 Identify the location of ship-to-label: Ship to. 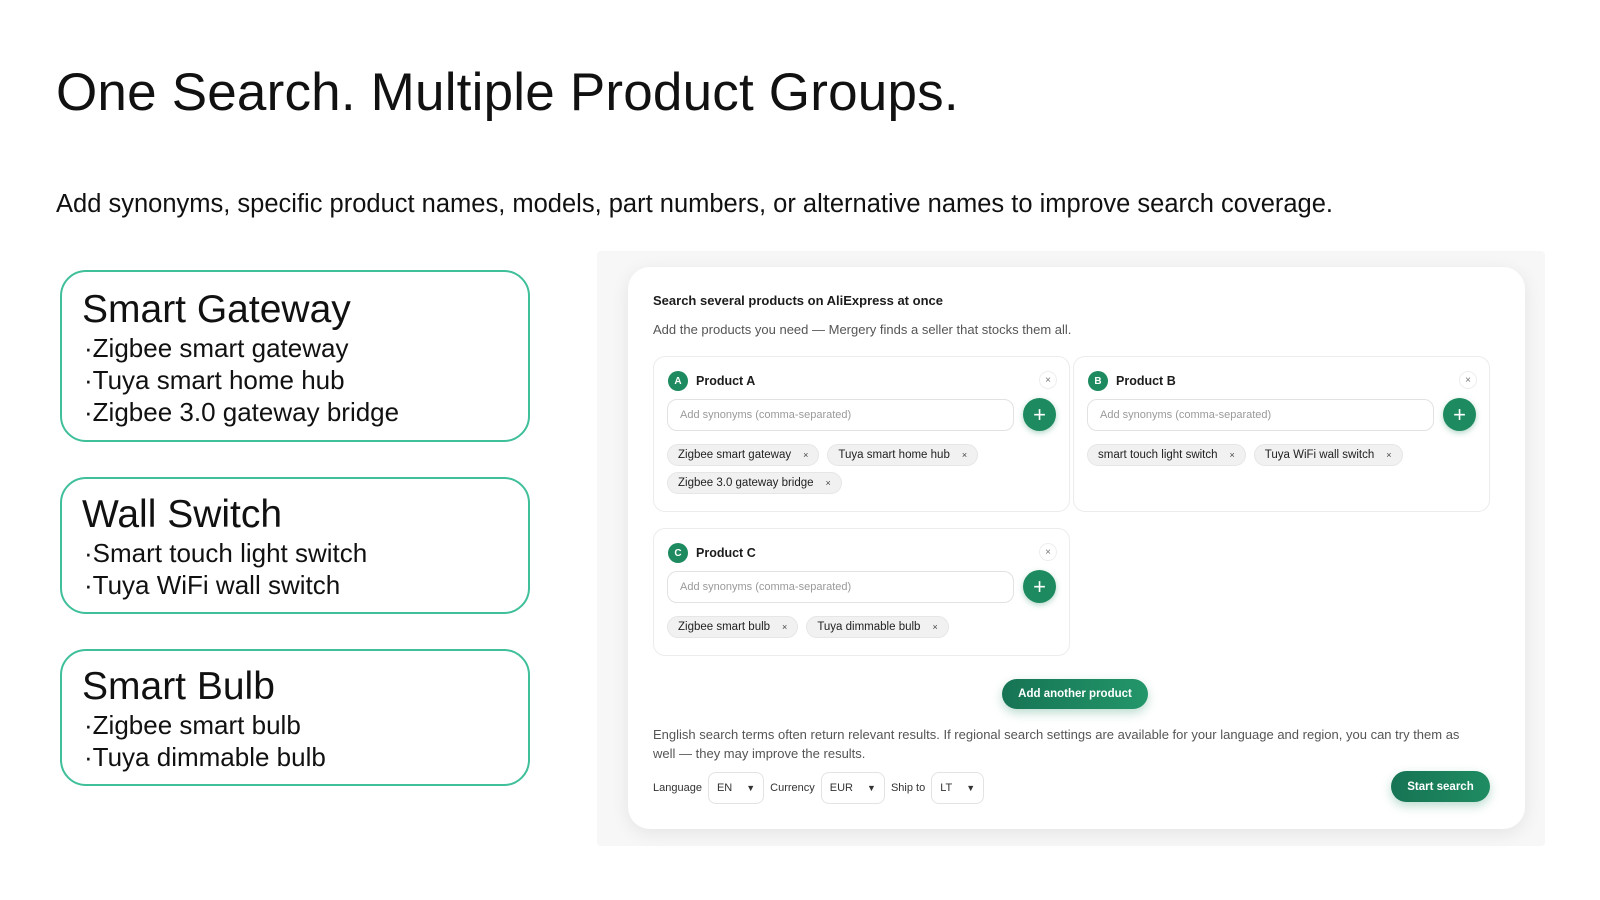
(908, 788).